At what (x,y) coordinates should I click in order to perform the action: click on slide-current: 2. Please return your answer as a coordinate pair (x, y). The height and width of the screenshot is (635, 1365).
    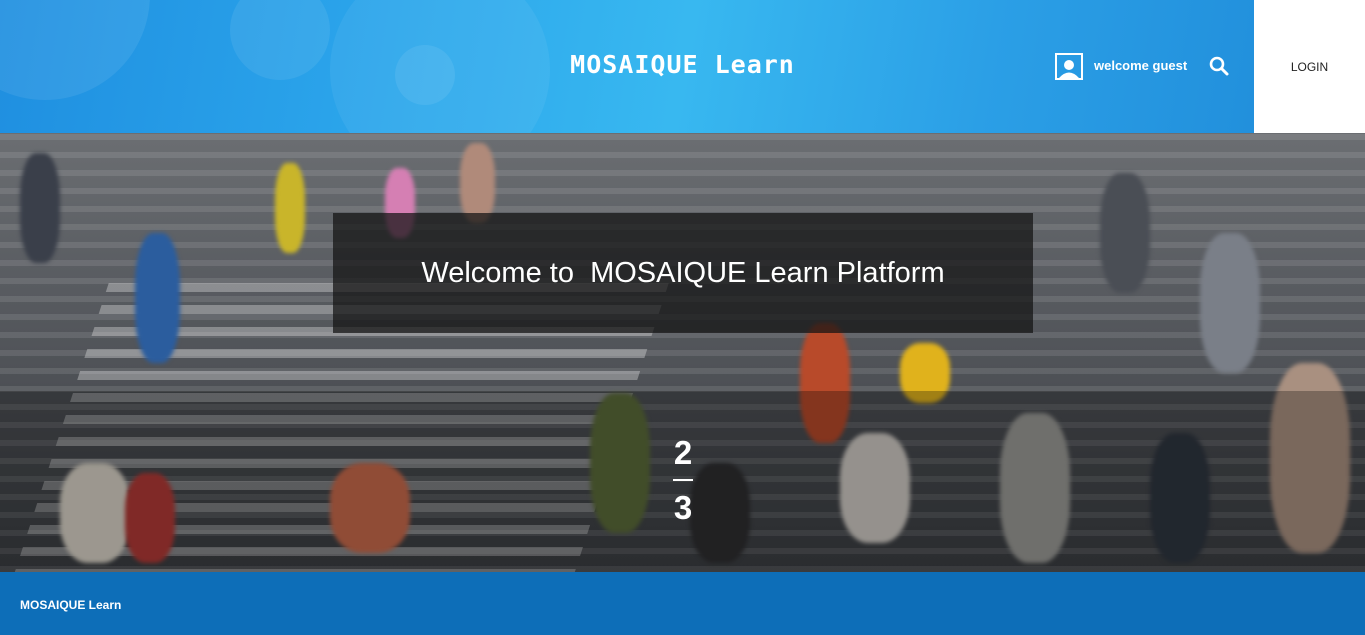
    Looking at the image, I should click on (683, 453).